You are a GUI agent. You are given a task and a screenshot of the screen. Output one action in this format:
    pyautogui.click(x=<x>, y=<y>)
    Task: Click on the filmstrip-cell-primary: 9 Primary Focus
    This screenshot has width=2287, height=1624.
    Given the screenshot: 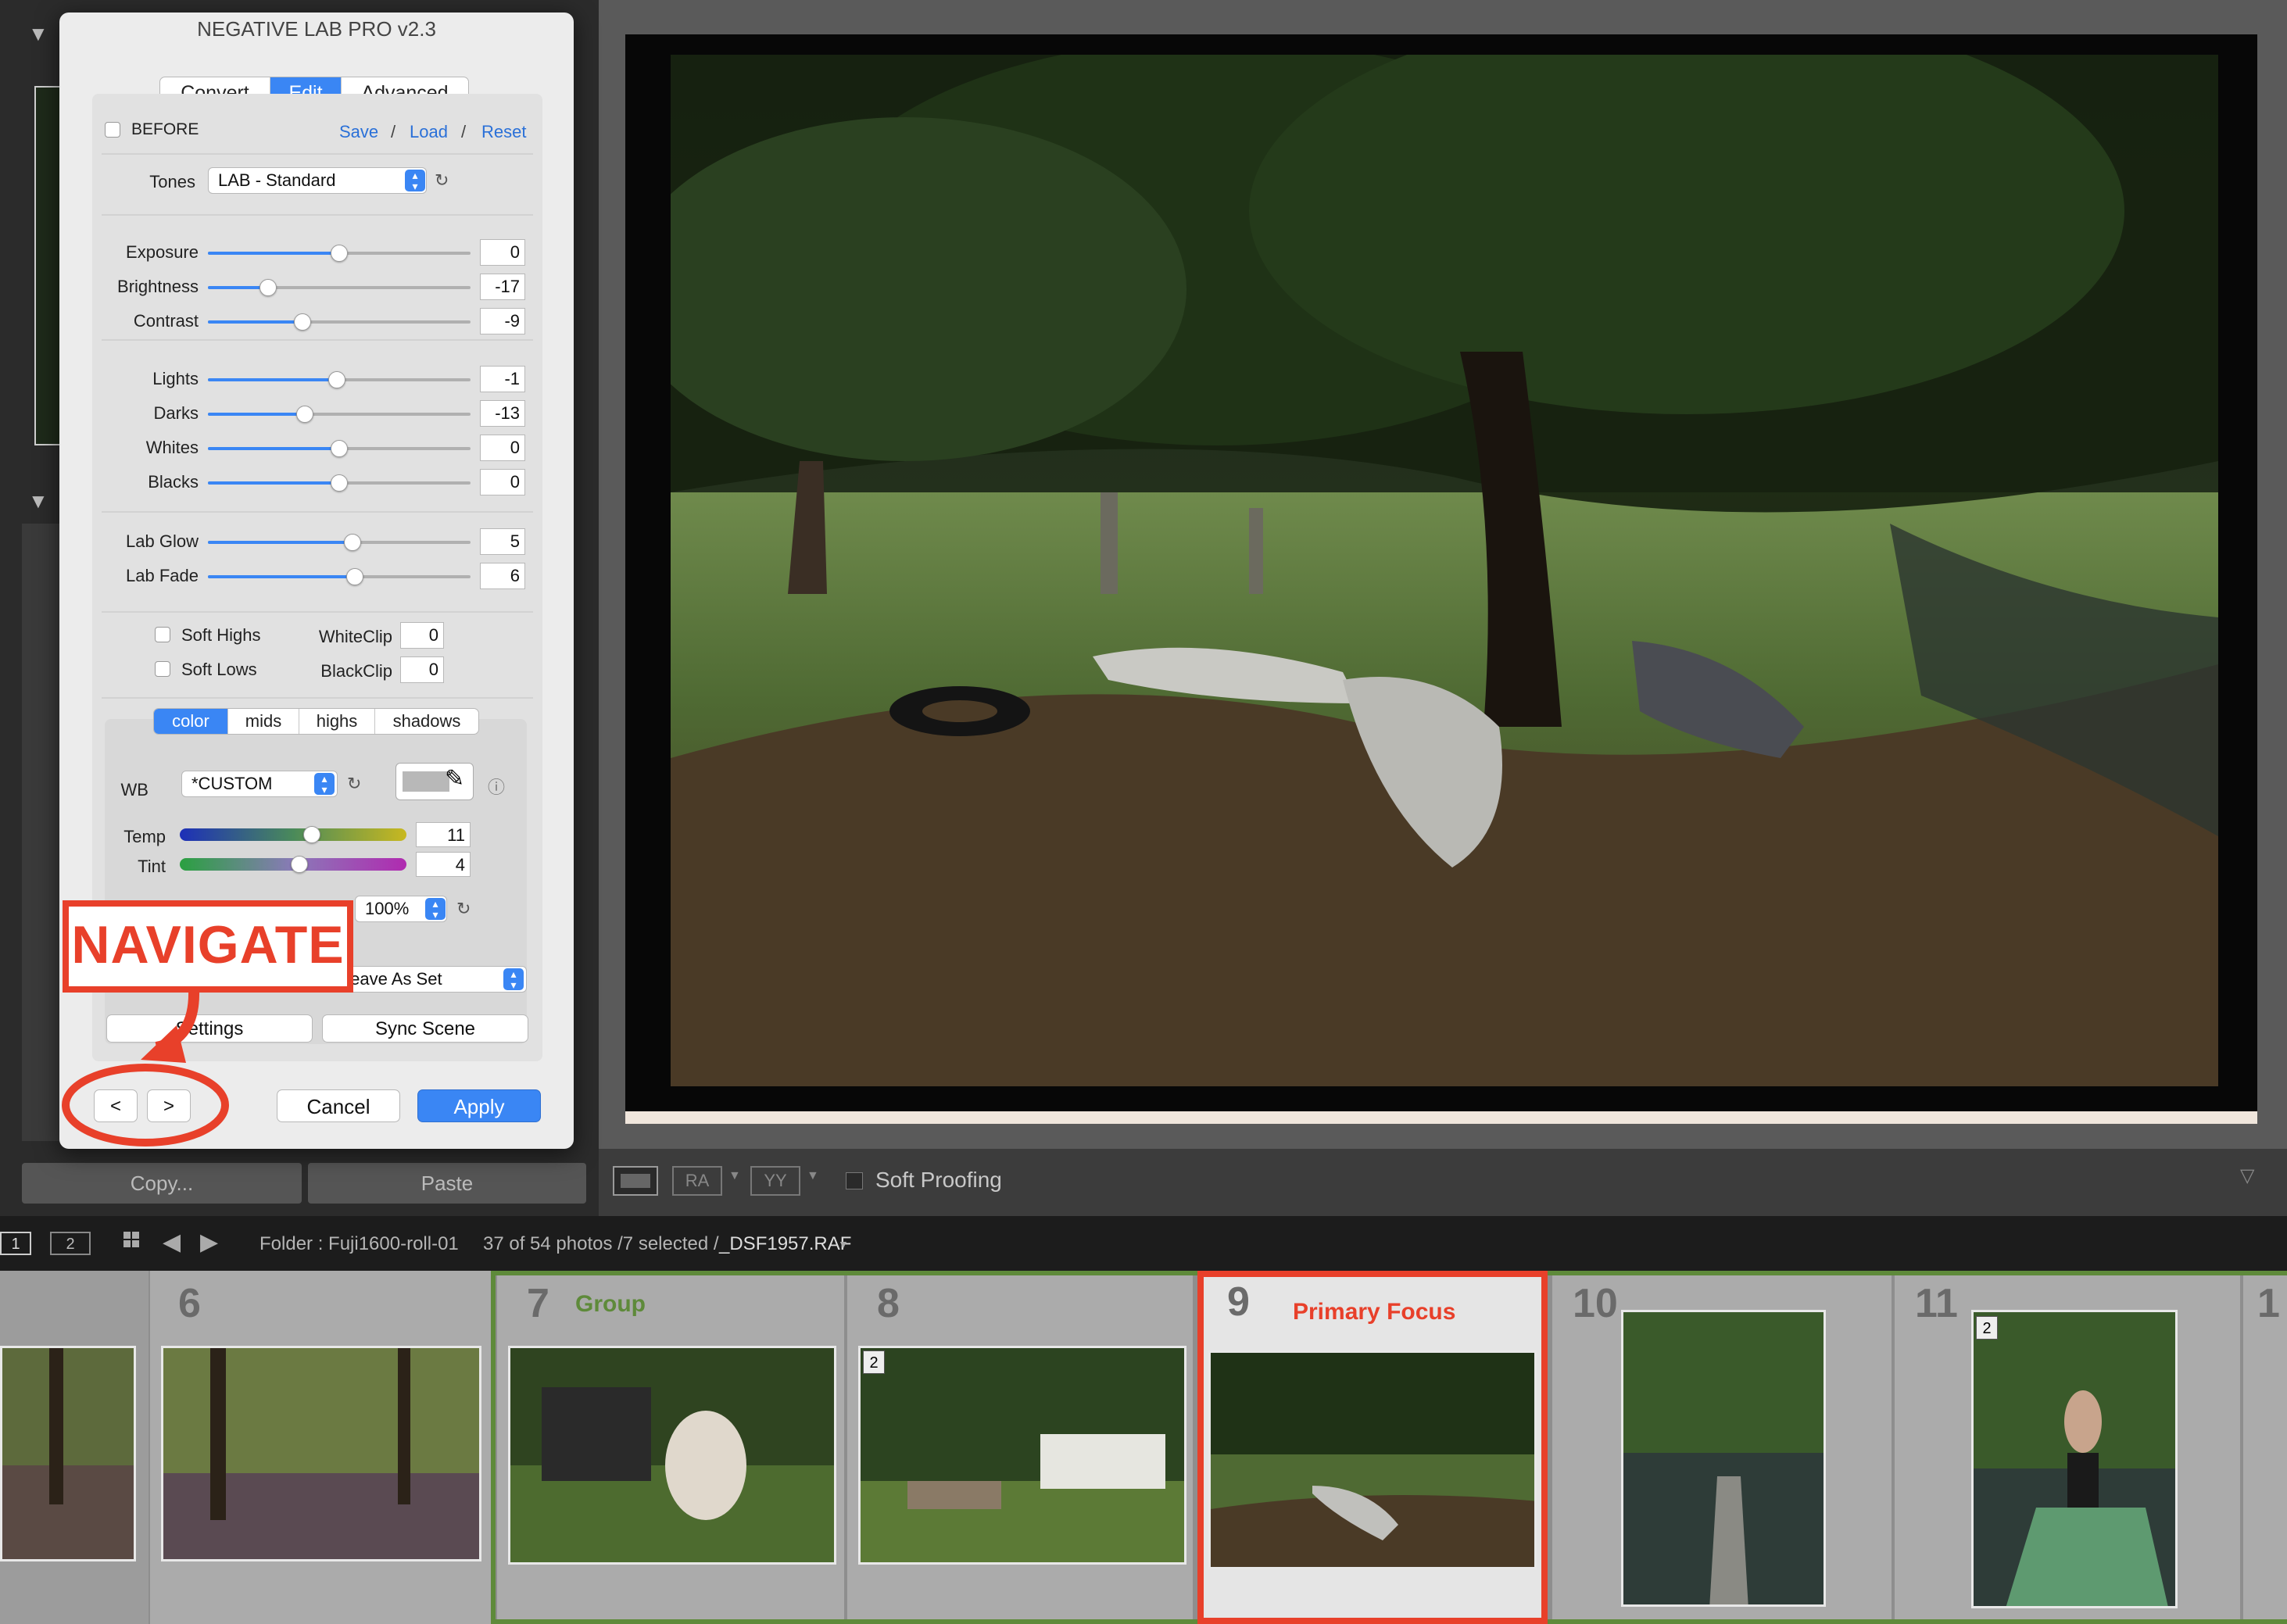 What is the action you would take?
    pyautogui.click(x=1372, y=1447)
    